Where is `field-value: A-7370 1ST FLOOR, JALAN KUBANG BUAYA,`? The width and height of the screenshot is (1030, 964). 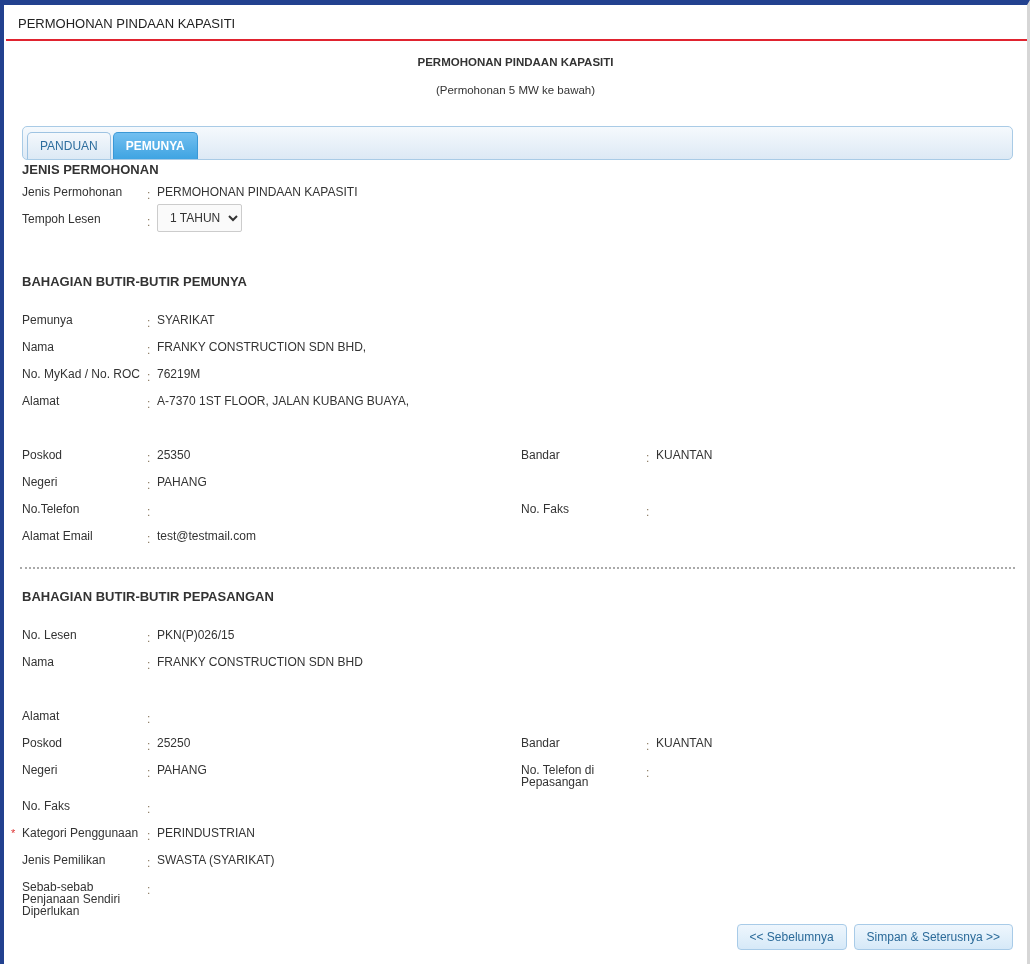 field-value: A-7370 1ST FLOOR, JALAN KUBANG BUAYA, is located at coordinates (284, 400).